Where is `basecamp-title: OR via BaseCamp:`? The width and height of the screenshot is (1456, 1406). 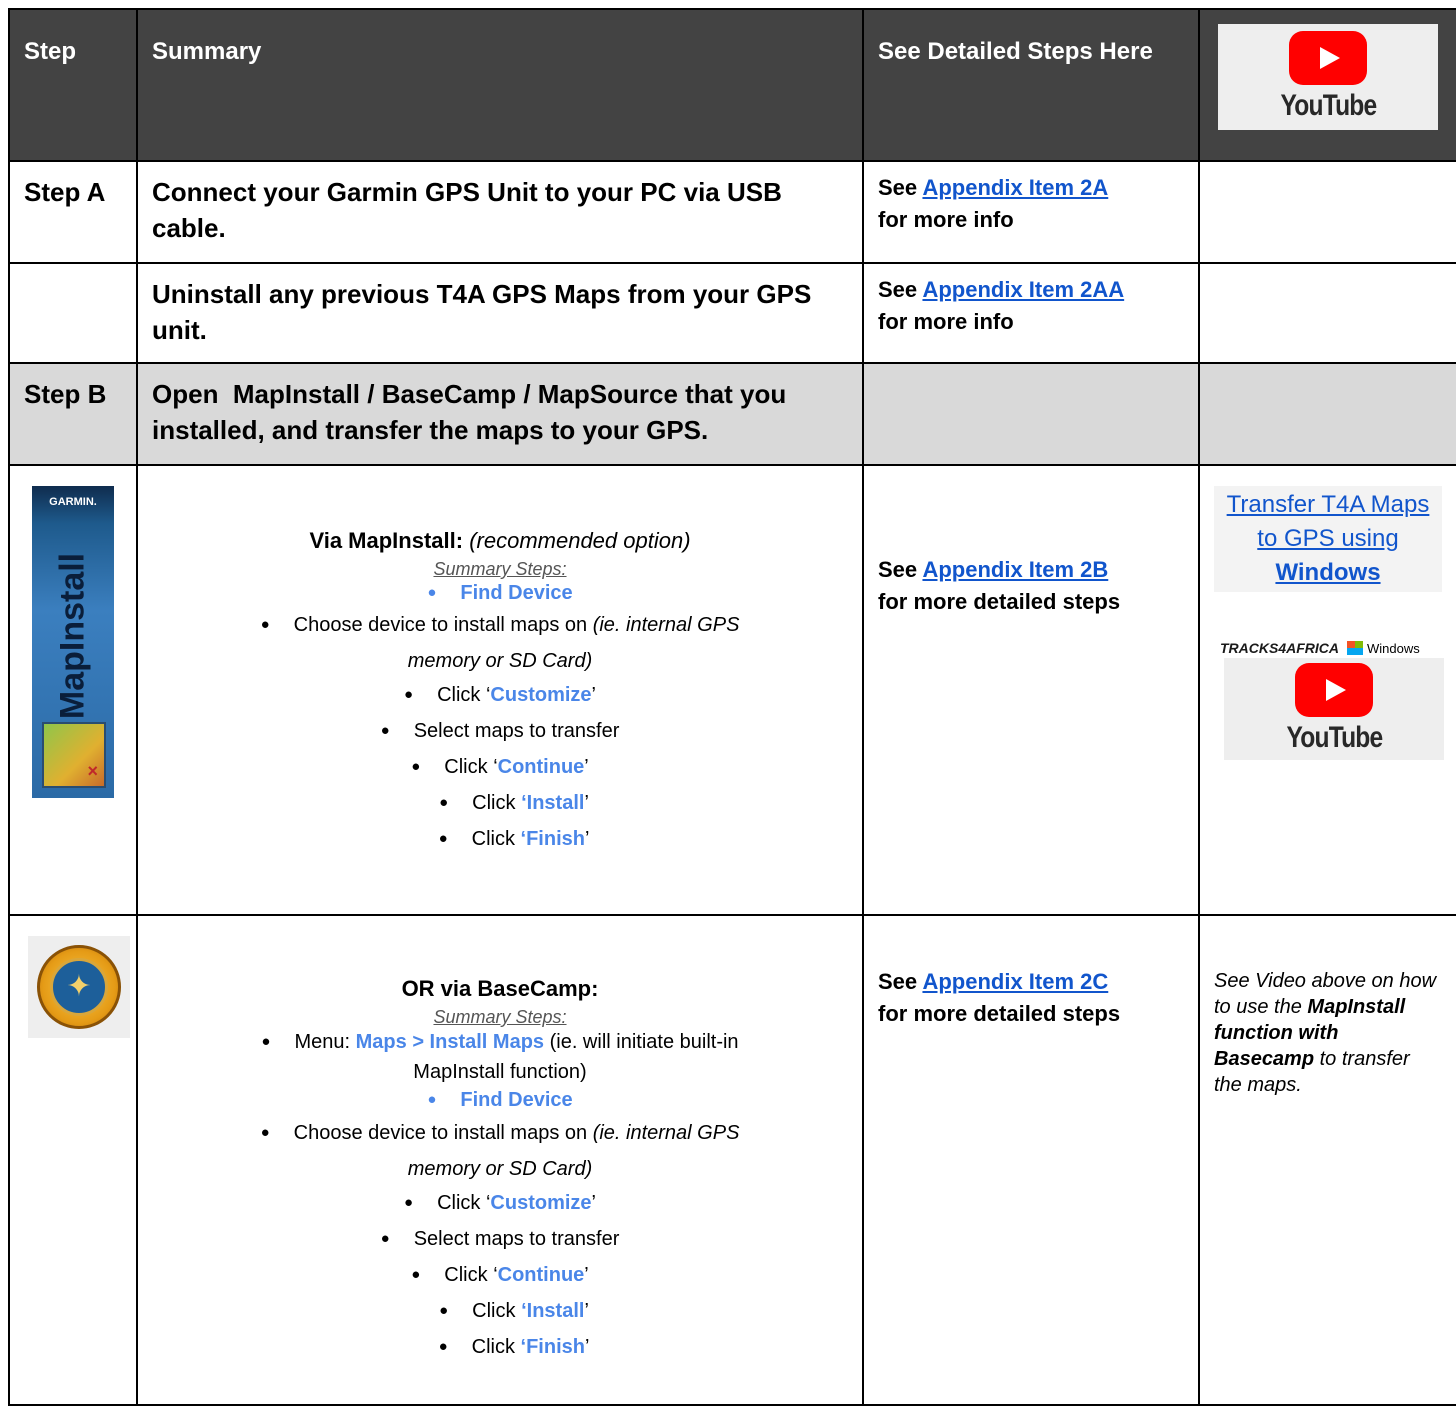
basecamp-title: OR via BaseCamp: is located at coordinates (500, 988).